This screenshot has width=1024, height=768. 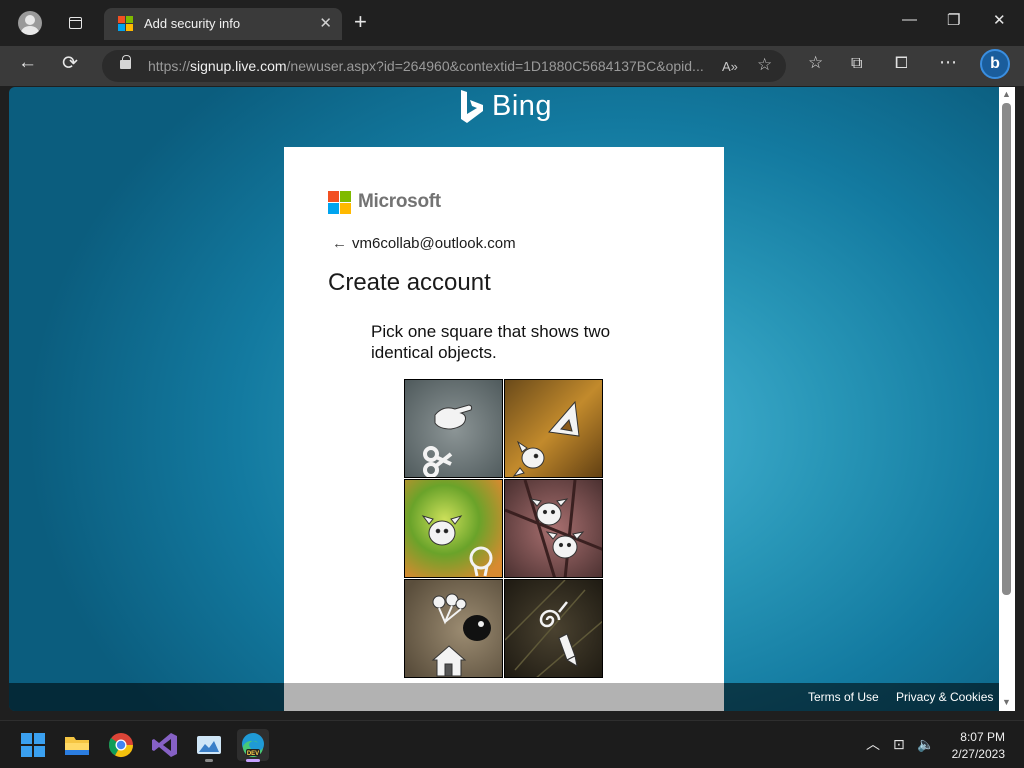 What do you see at coordinates (843, 697) in the screenshot?
I see `terms-of-use-link: Terms of Use` at bounding box center [843, 697].